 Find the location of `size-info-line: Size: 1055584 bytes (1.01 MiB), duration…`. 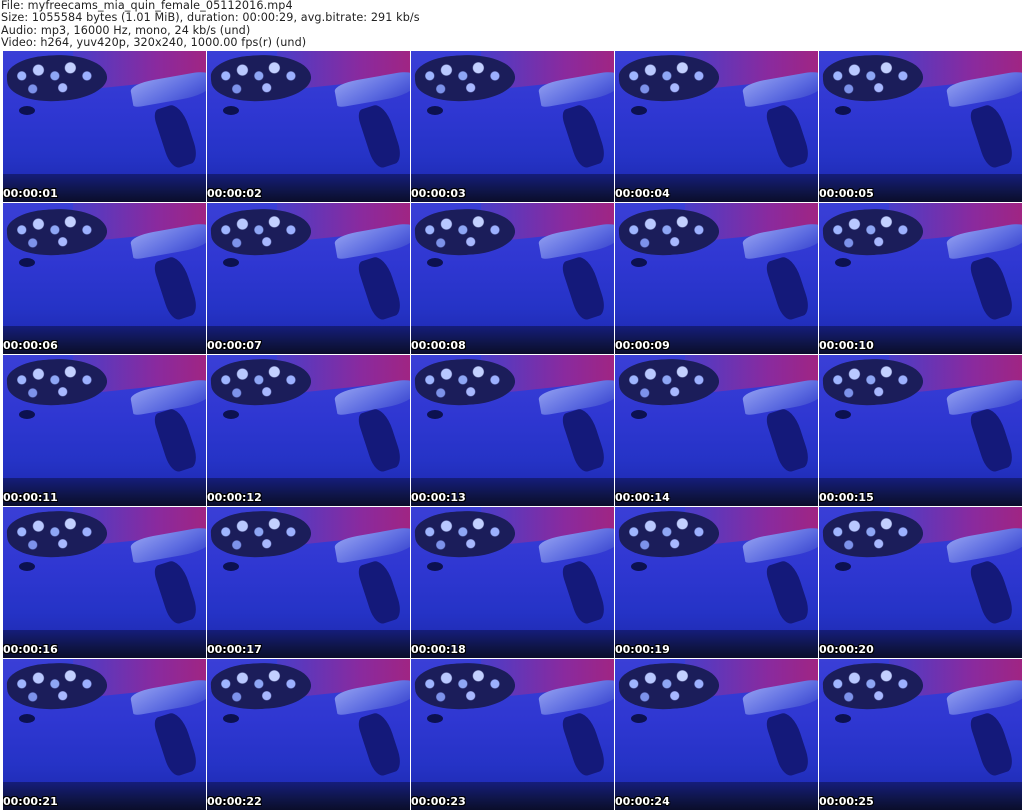

size-info-line: Size: 1055584 bytes (1.01 MiB), duration… is located at coordinates (210, 18).